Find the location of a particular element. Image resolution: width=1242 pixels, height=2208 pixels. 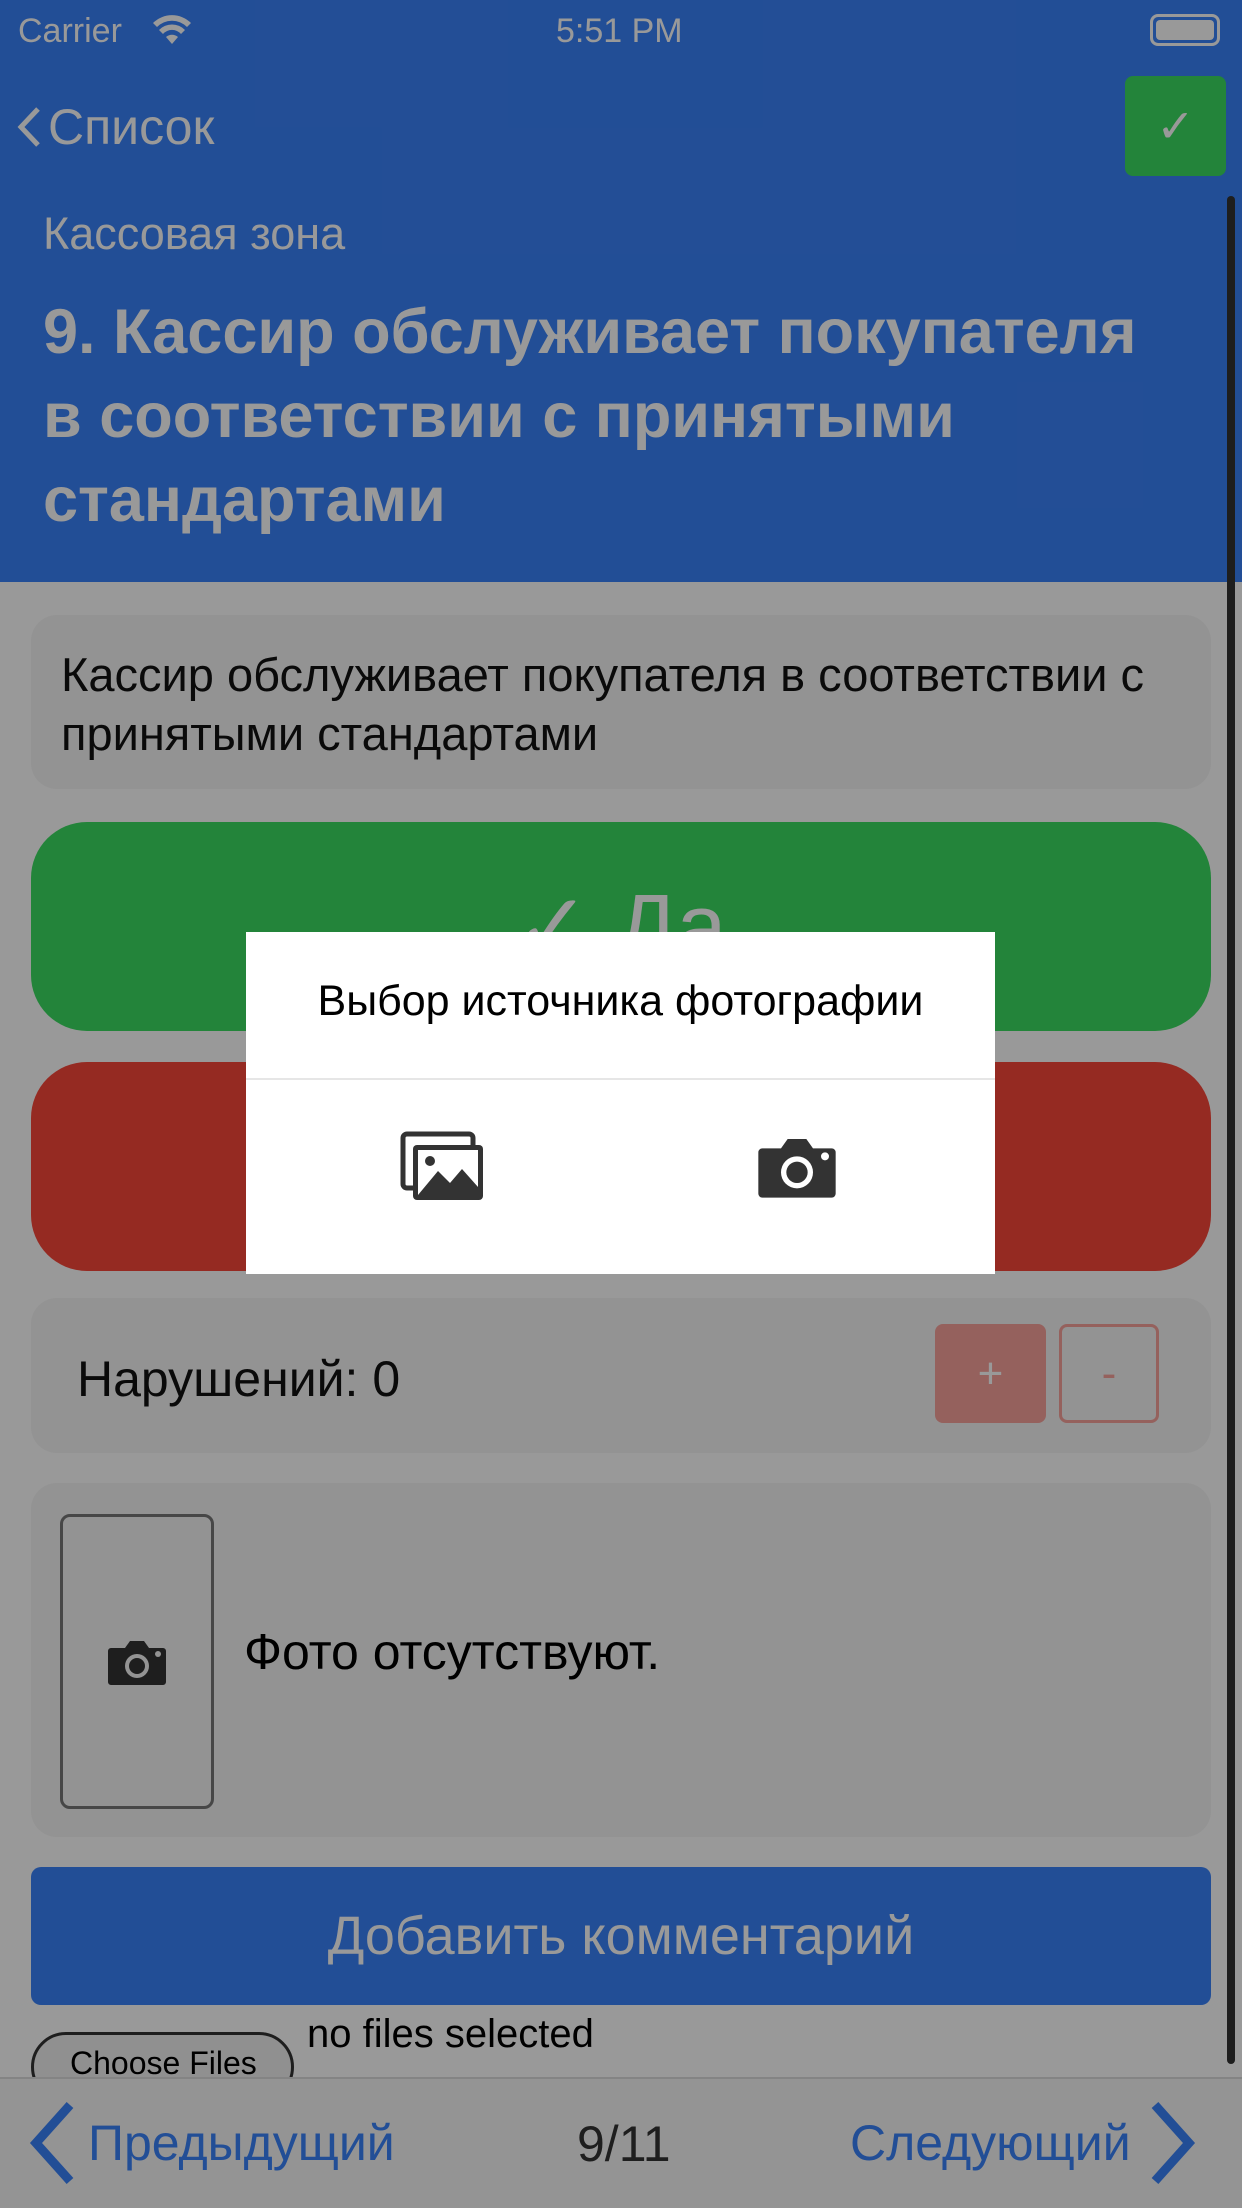

divider is located at coordinates (620, 1079).